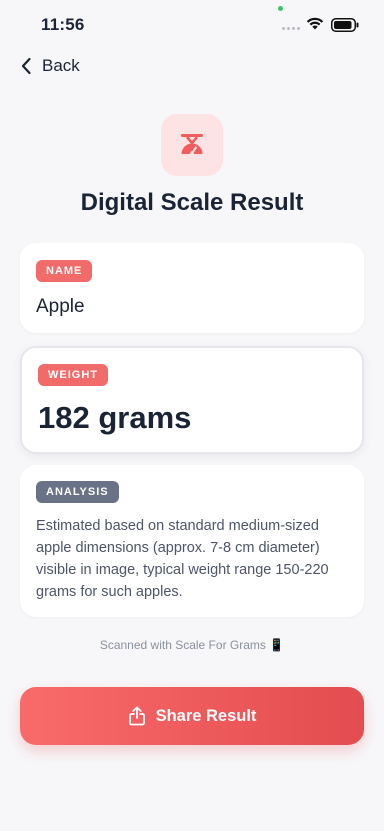 This screenshot has height=831, width=384. What do you see at coordinates (61, 65) in the screenshot?
I see `back-label: Back` at bounding box center [61, 65].